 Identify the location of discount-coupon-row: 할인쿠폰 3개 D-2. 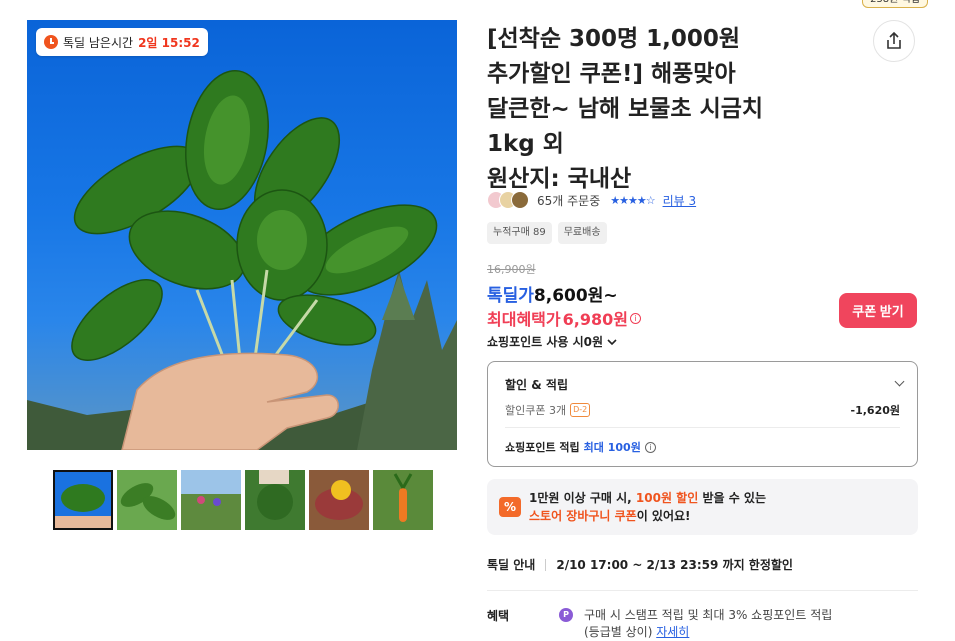
(548, 410).